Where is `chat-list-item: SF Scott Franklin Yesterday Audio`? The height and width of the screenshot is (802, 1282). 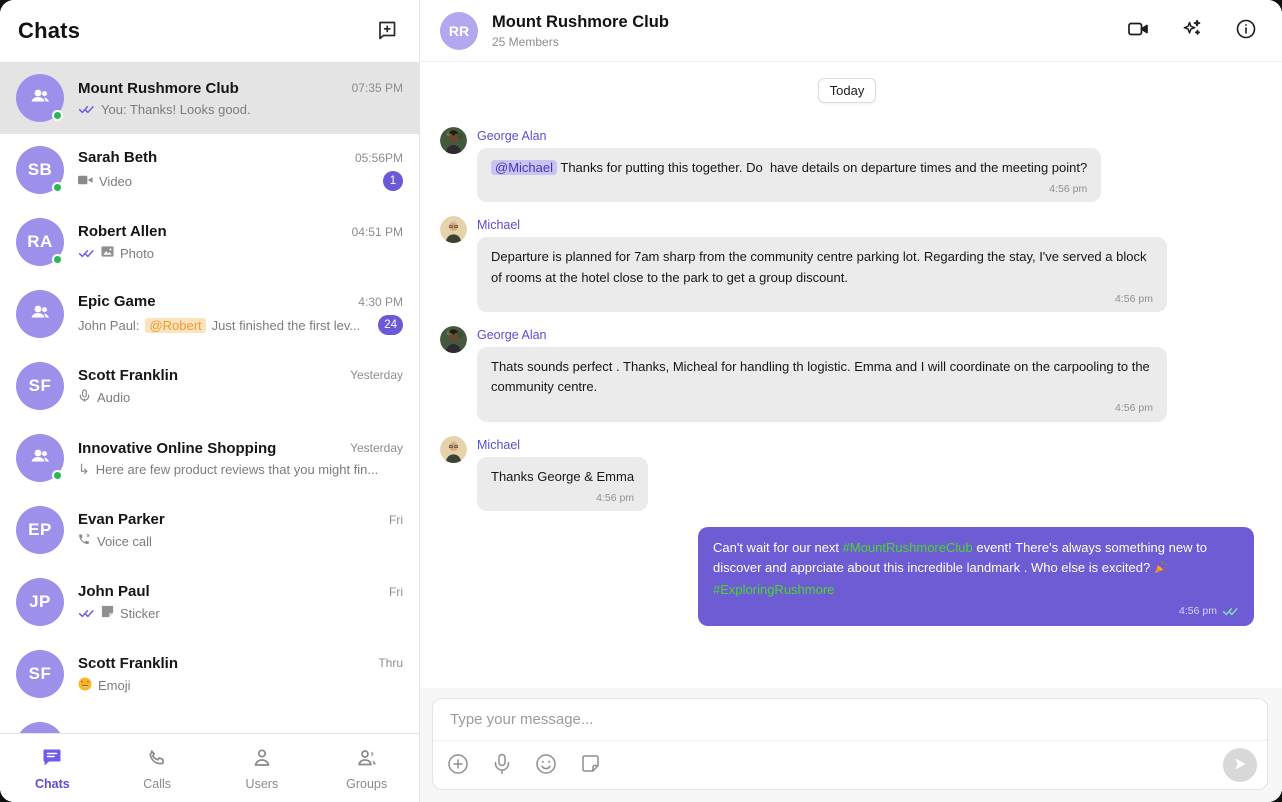 chat-list-item: SF Scott Franklin Yesterday Audio is located at coordinates (209, 386).